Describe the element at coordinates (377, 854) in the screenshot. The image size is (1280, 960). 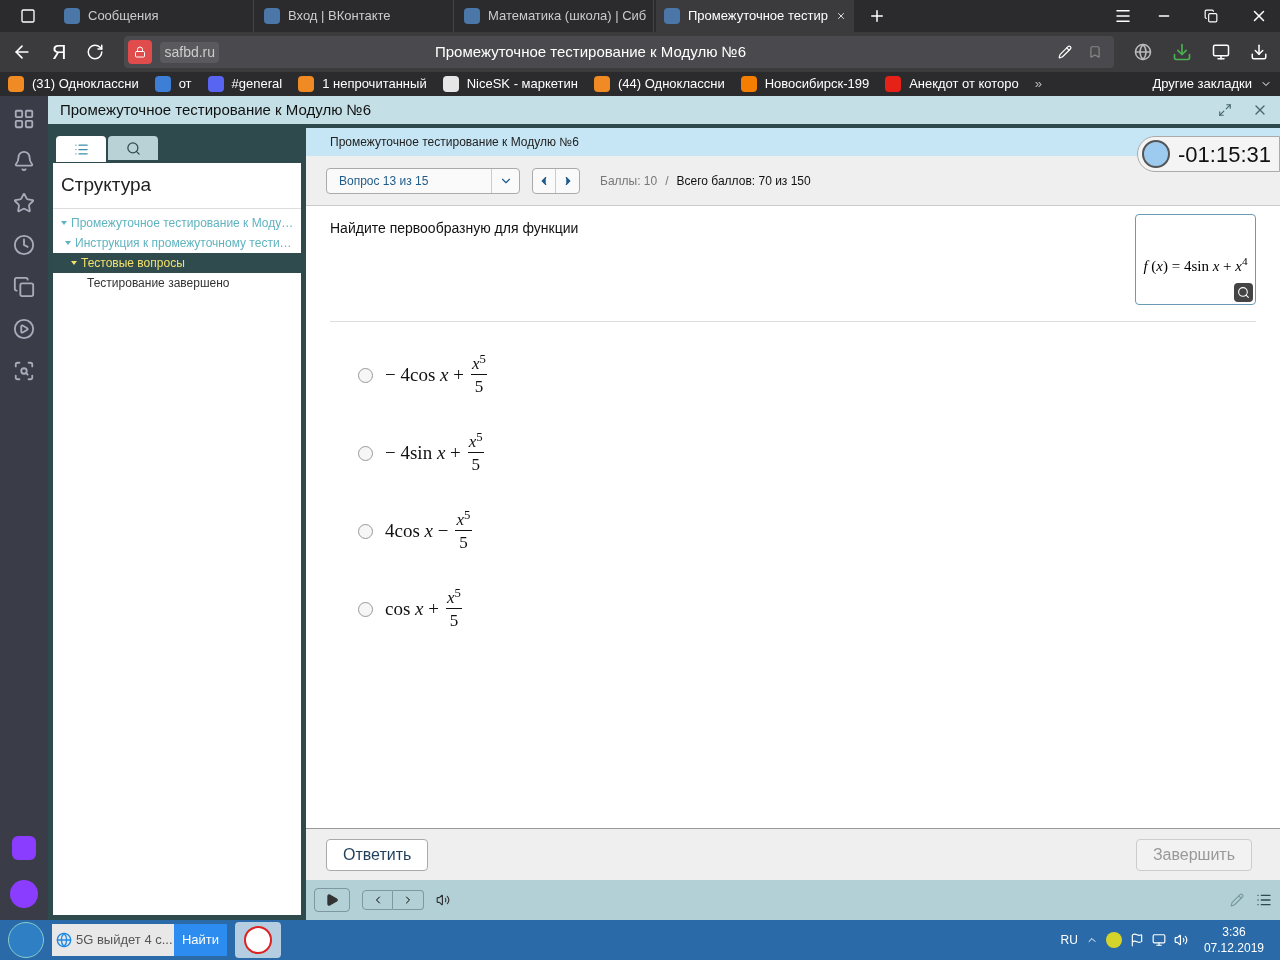
I see `answer-button: Ответить` at that location.